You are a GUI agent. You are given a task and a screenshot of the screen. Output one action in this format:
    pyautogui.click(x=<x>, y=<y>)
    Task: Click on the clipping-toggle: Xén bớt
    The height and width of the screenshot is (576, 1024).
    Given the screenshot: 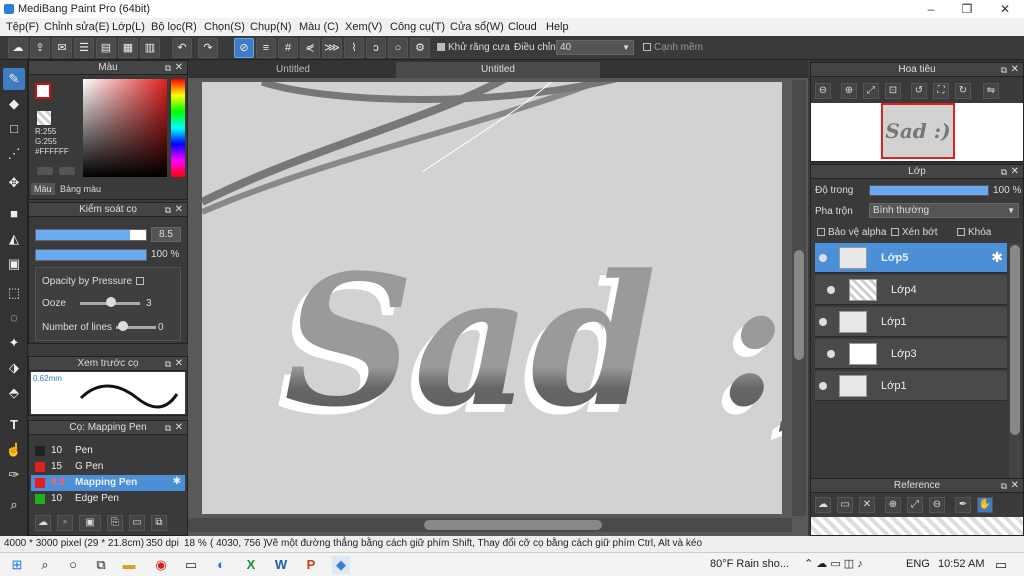 What is the action you would take?
    pyautogui.click(x=914, y=232)
    